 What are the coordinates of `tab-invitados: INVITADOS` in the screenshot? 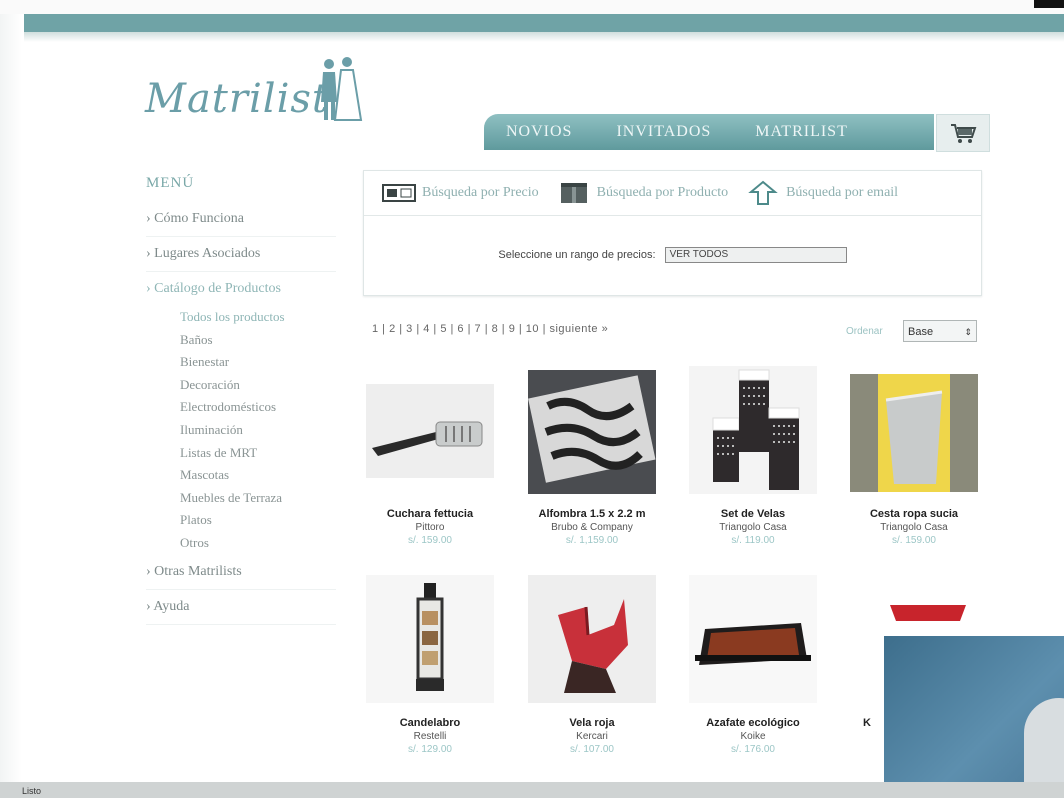 It's located at (663, 132).